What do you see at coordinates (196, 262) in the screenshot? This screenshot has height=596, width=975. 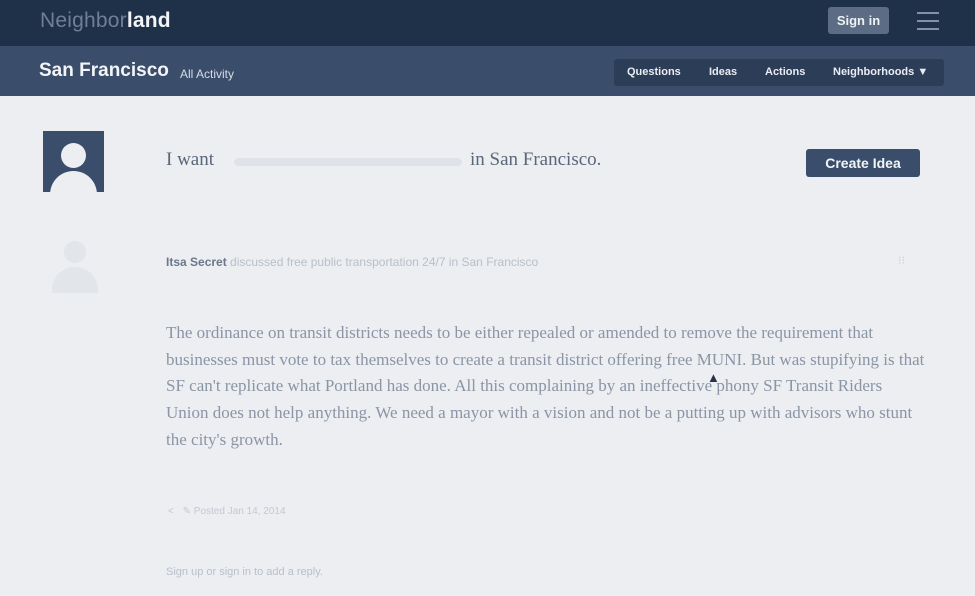 I see `author-name-link: Itsa Secret` at bounding box center [196, 262].